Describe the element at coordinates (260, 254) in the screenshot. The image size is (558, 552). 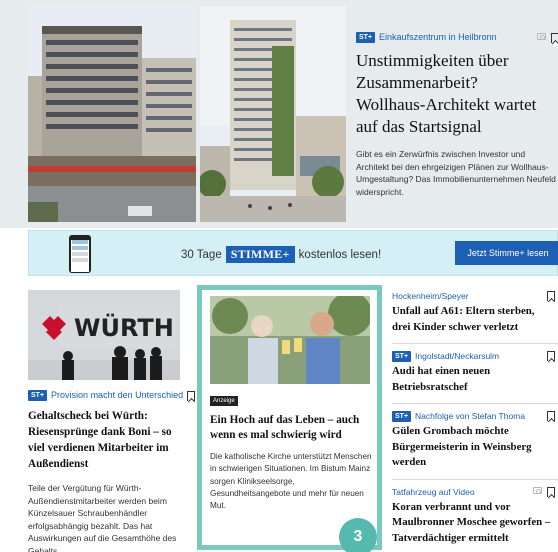
I see `stimme-plus-logo: STIMME+` at that location.